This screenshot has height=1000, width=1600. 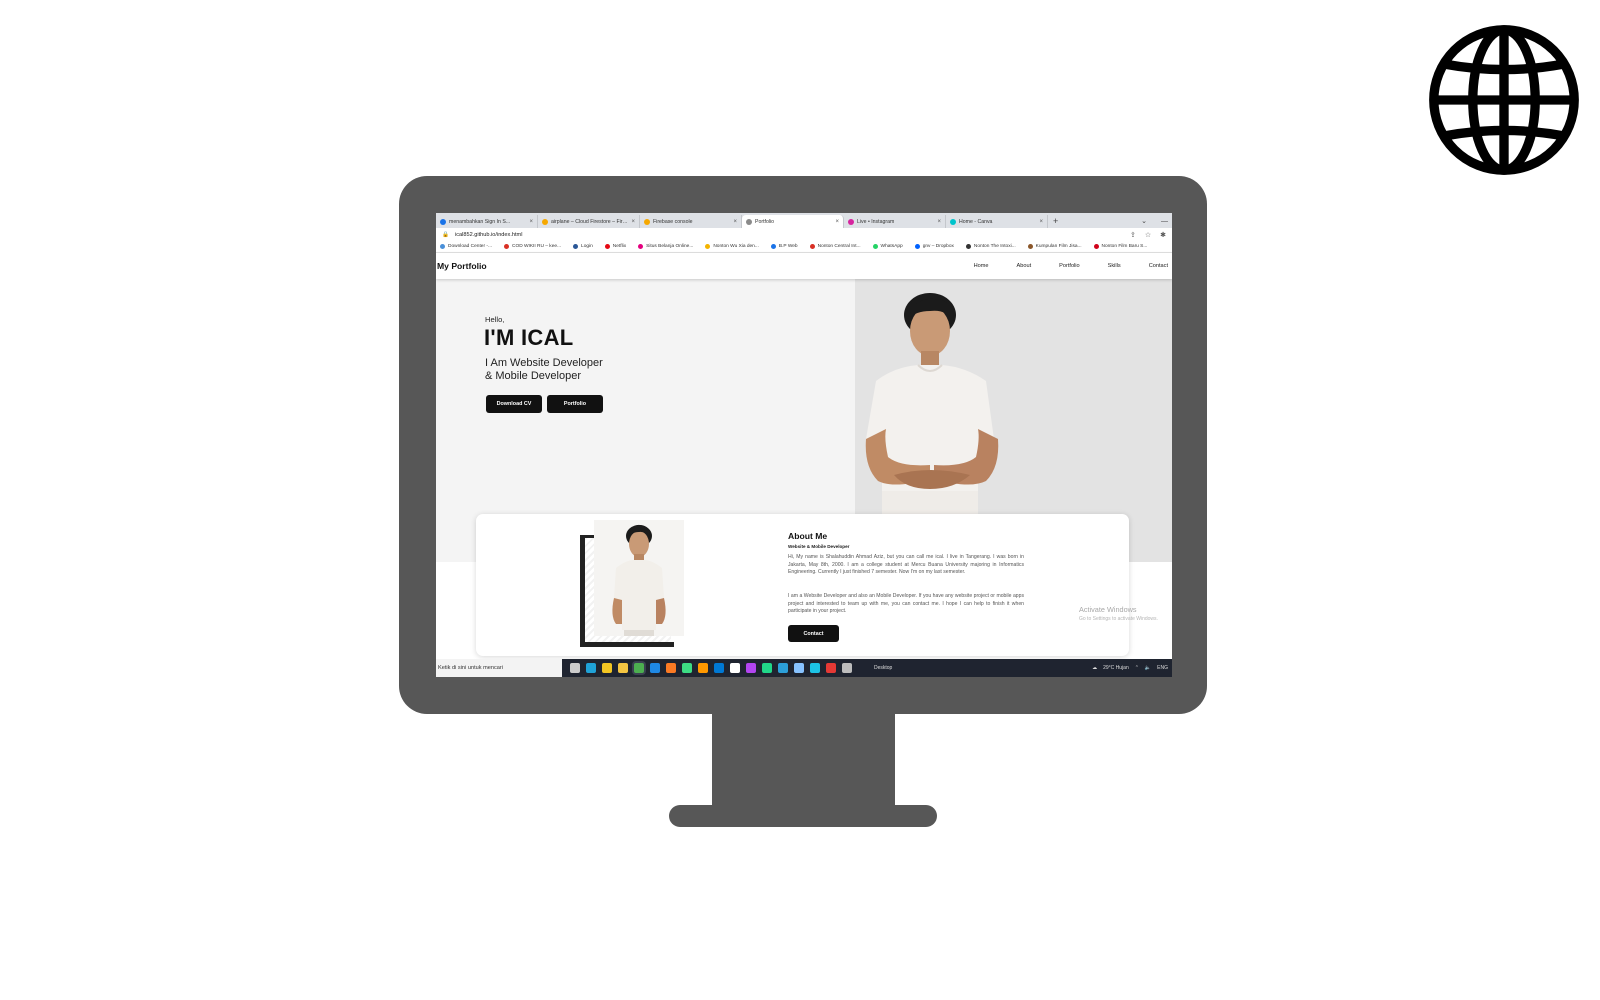 What do you see at coordinates (895, 221) in the screenshot?
I see `browser-tab: Live • Instagram ×` at bounding box center [895, 221].